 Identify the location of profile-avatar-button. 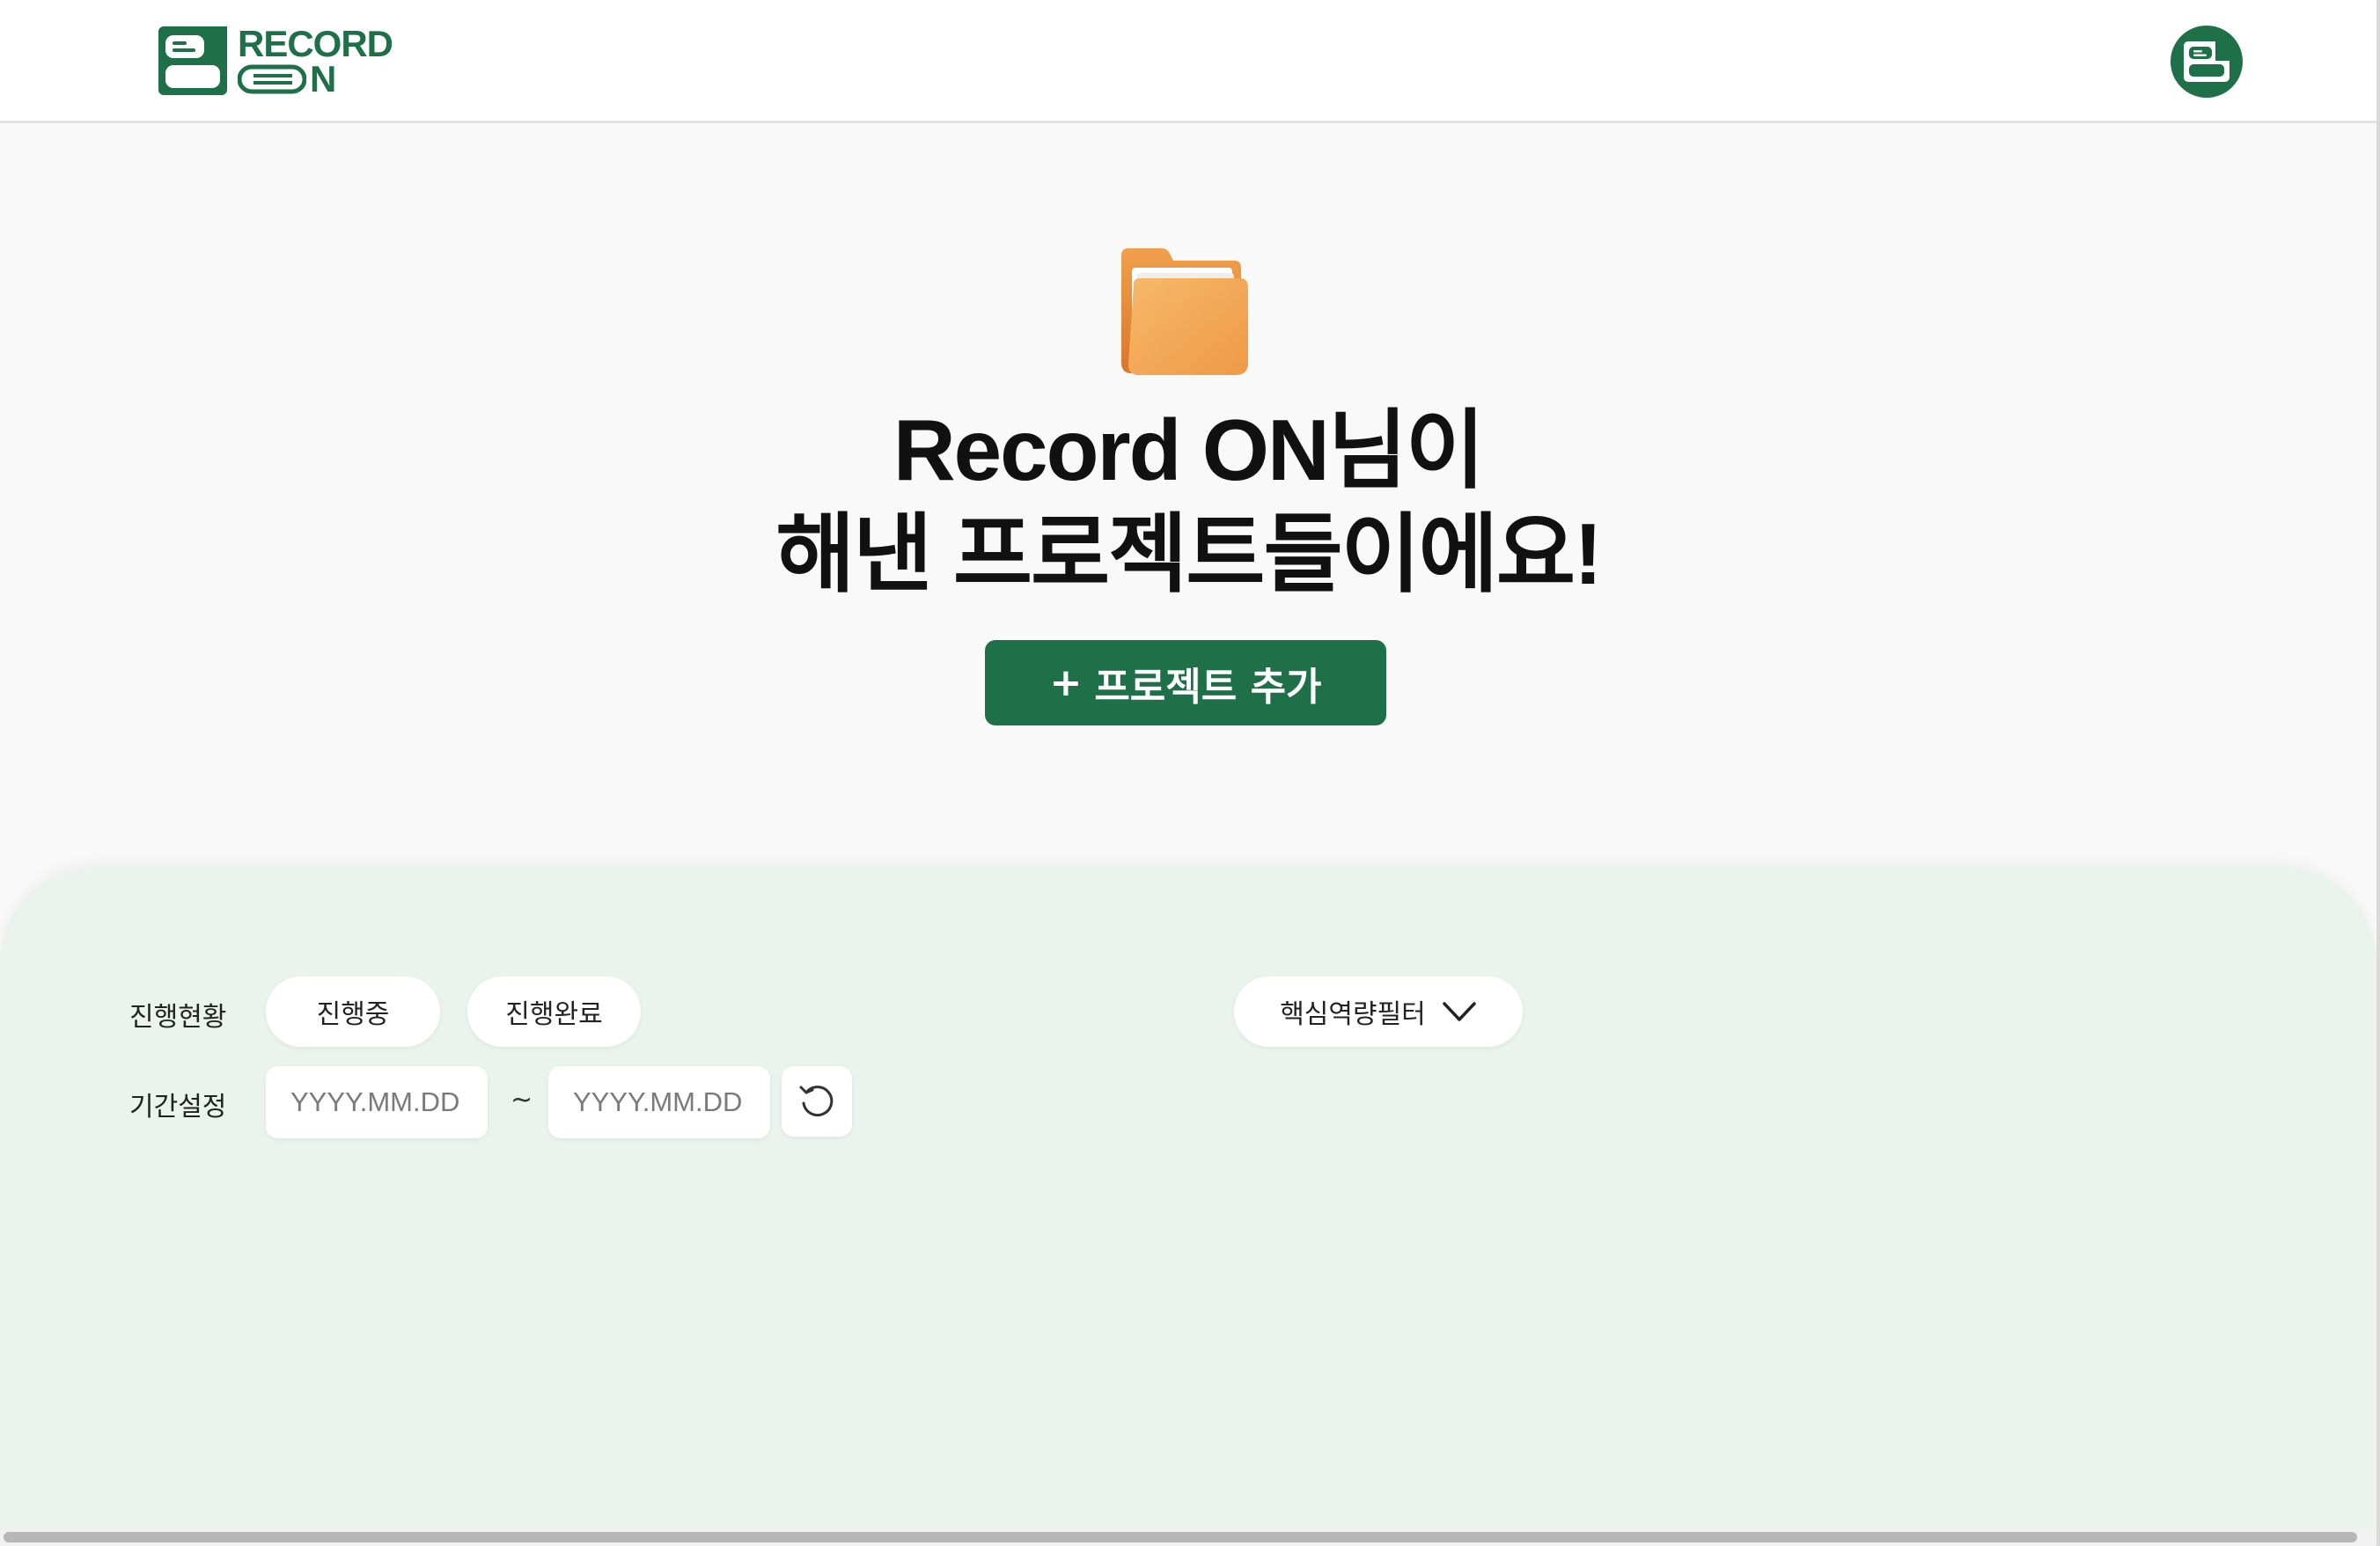
(2207, 62).